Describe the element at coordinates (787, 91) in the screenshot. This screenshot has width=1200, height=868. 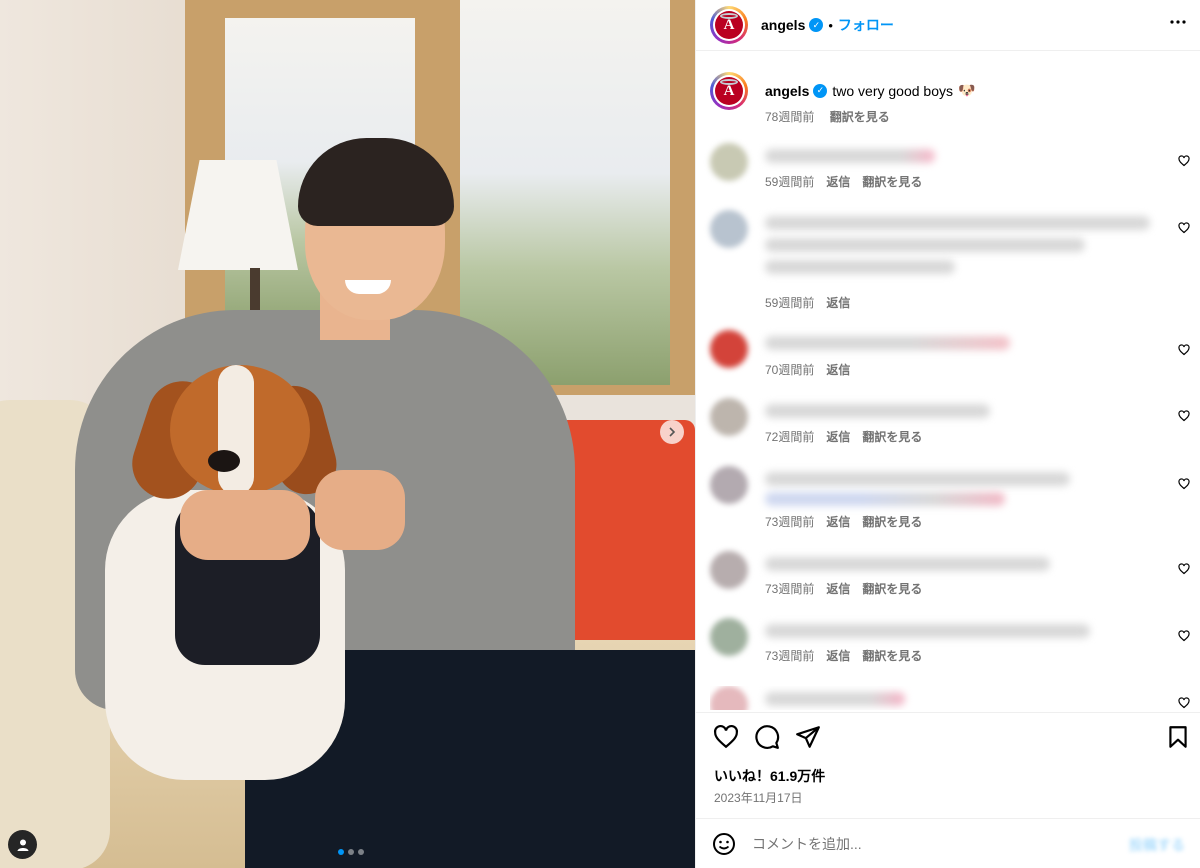
I see `caption-username: angels` at that location.